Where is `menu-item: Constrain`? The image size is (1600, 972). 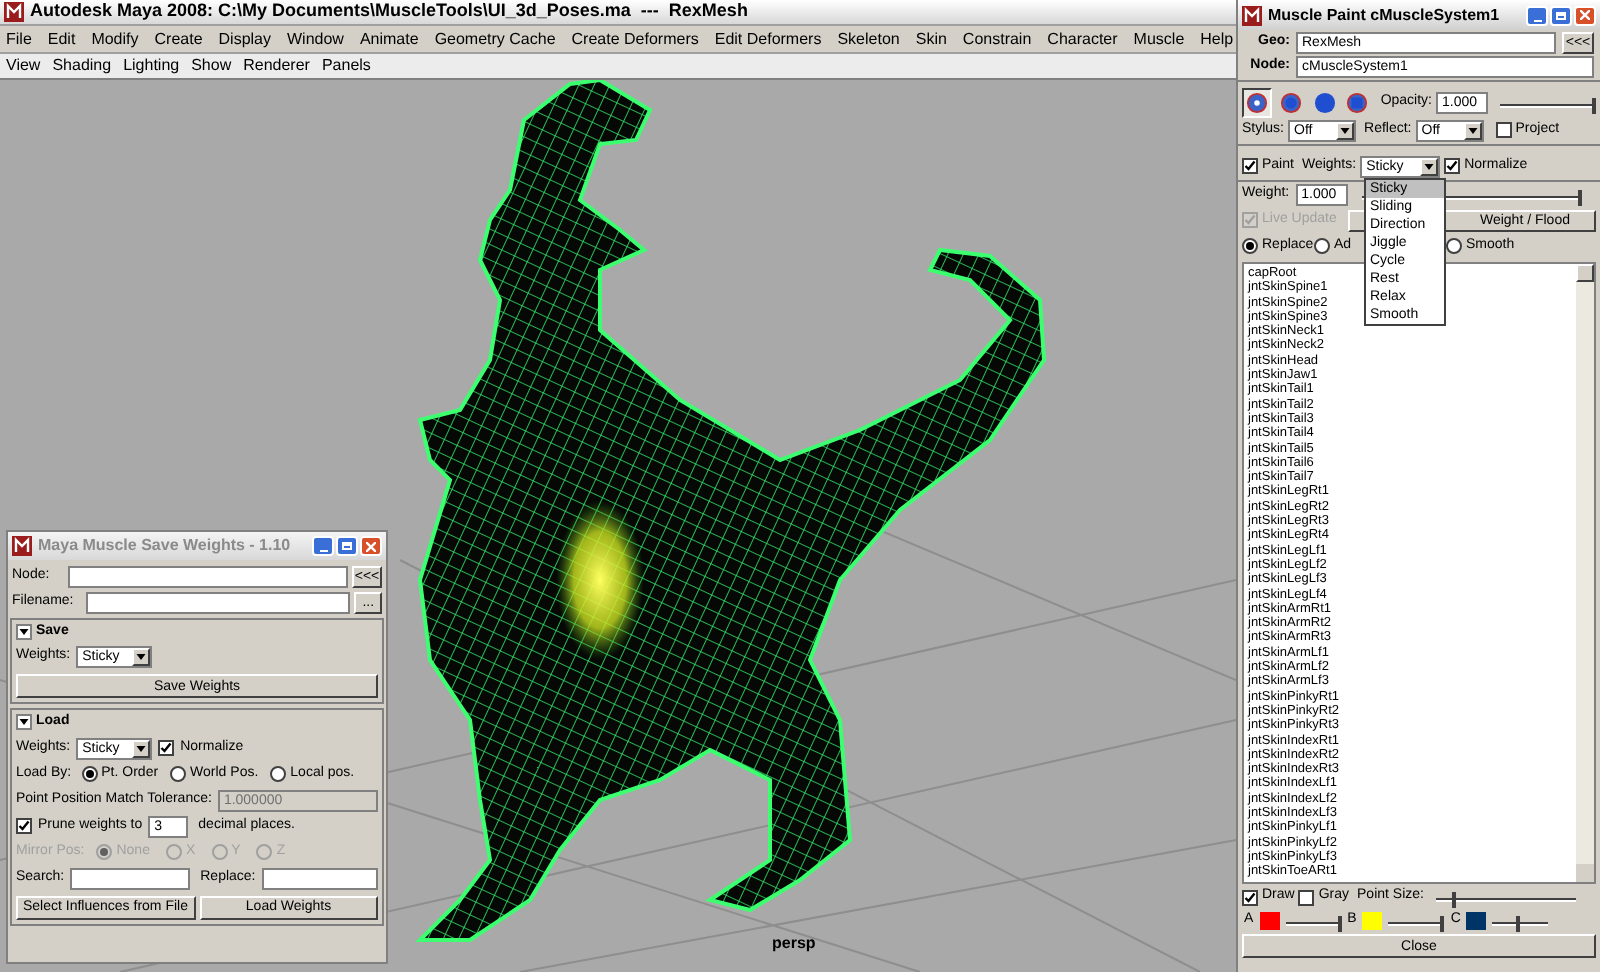 menu-item: Constrain is located at coordinates (997, 39).